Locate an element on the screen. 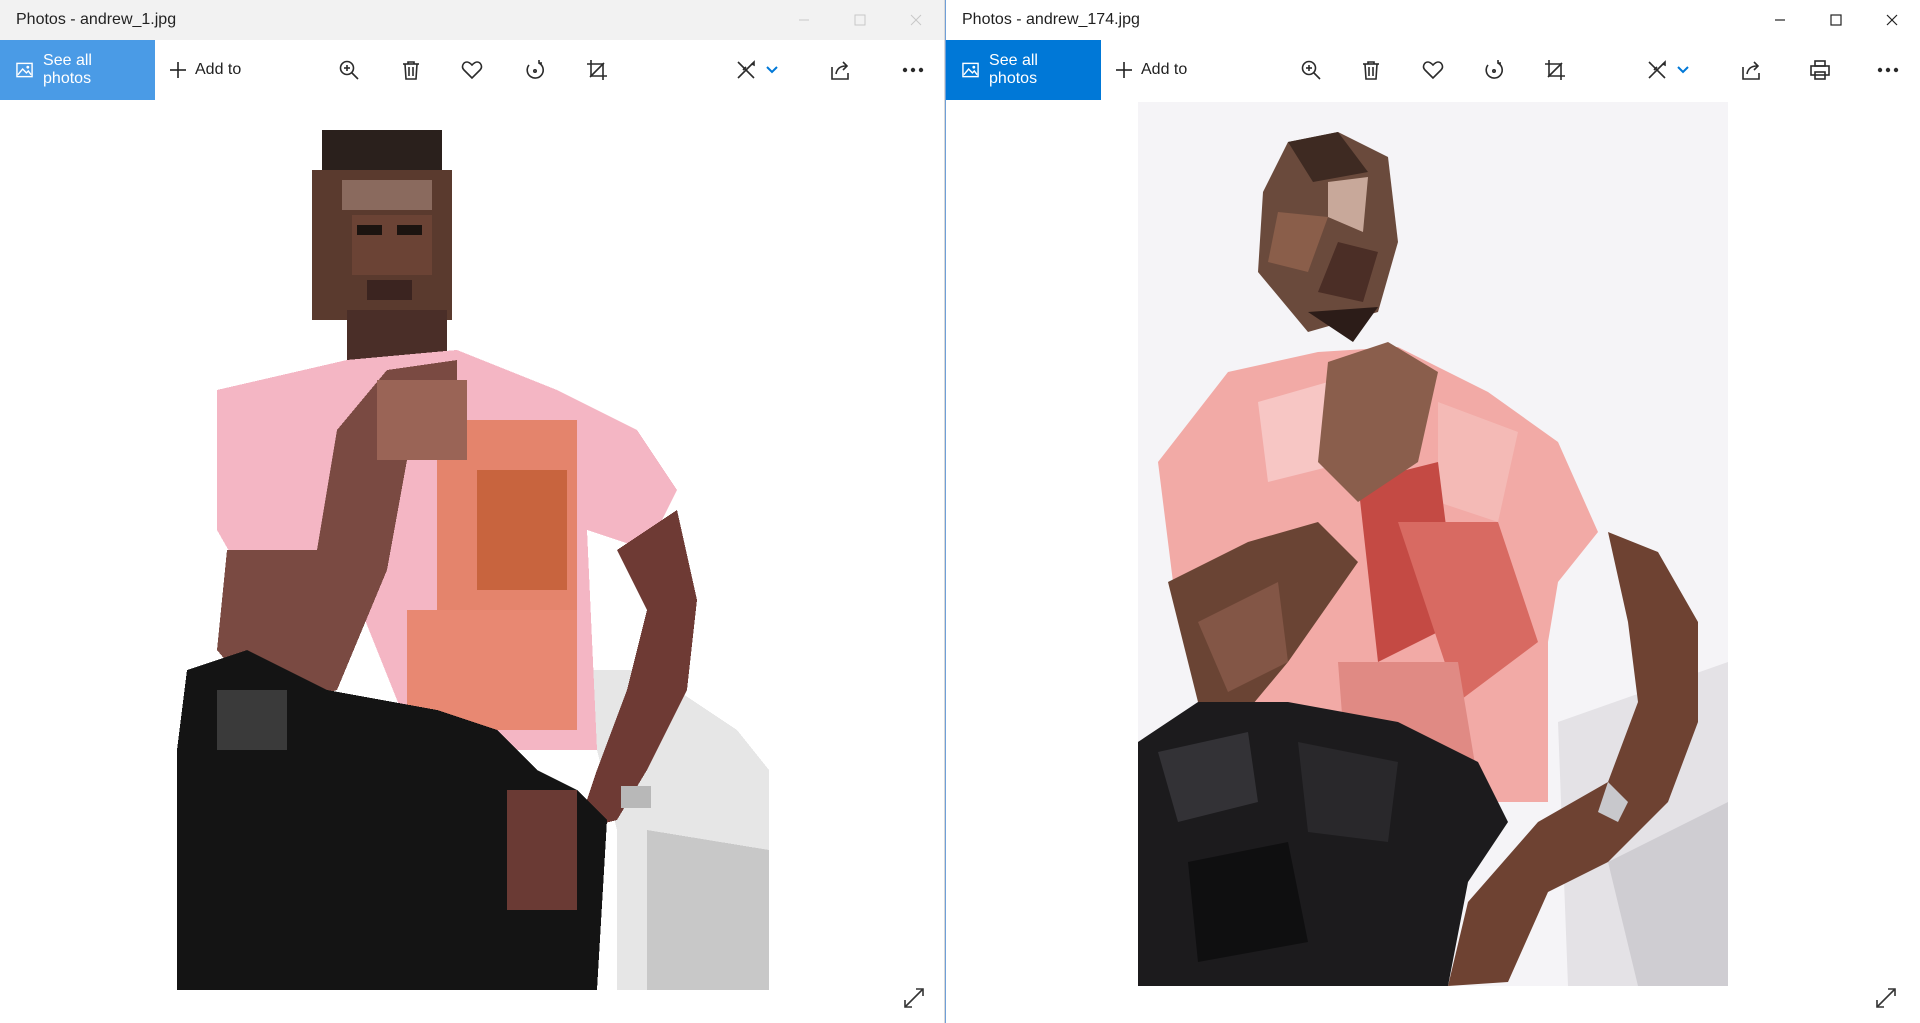  print-button is located at coordinates (1820, 70).